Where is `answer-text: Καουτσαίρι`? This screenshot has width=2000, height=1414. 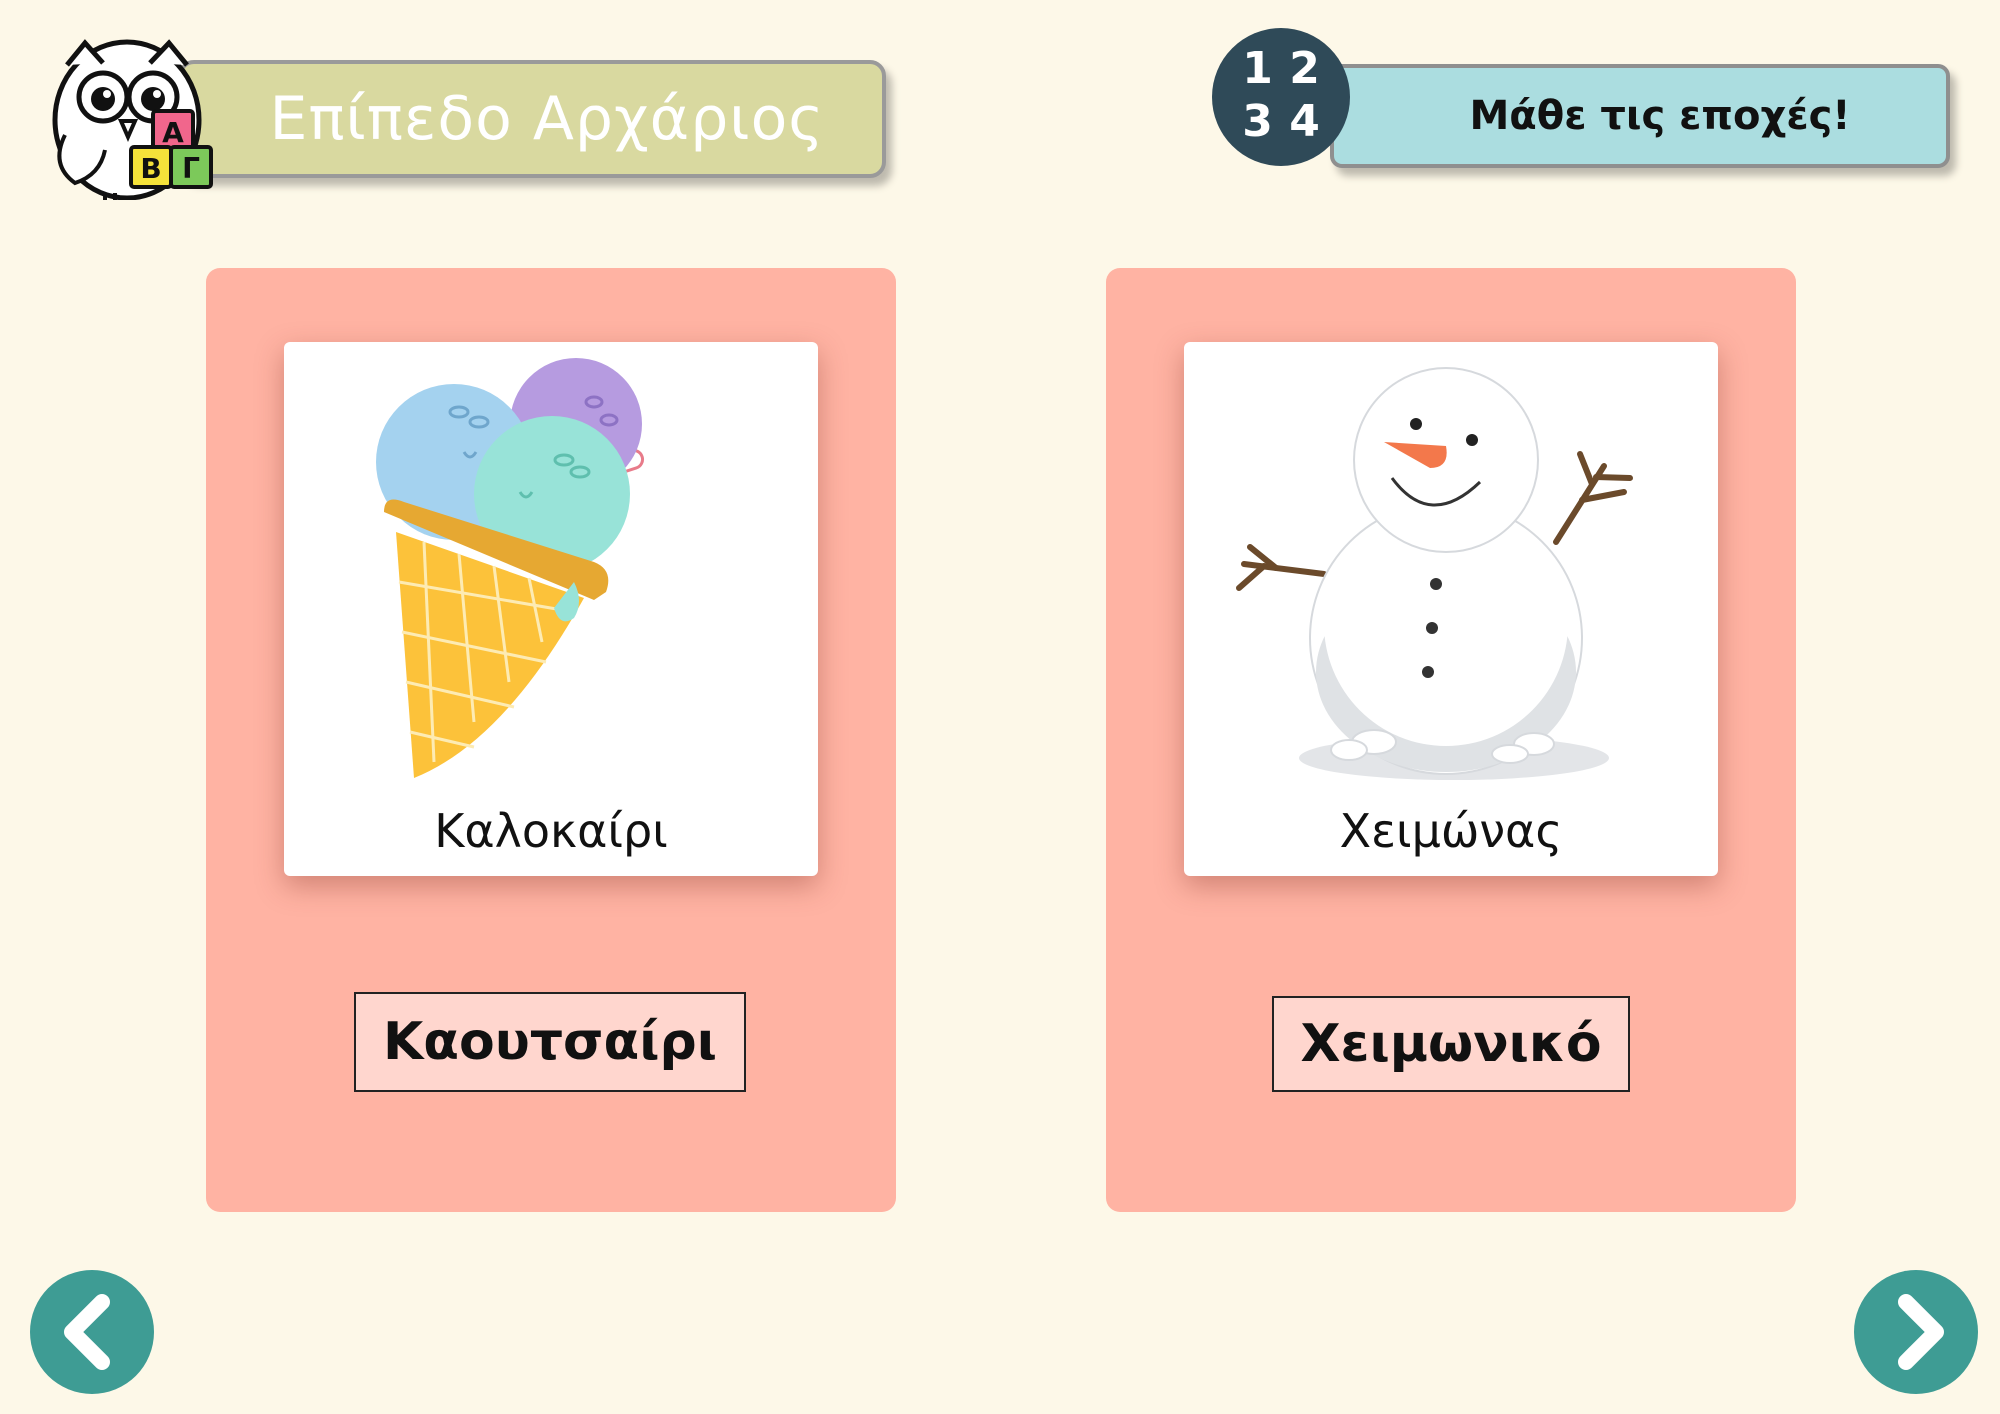 answer-text: Καουτσαίρι is located at coordinates (549, 1042).